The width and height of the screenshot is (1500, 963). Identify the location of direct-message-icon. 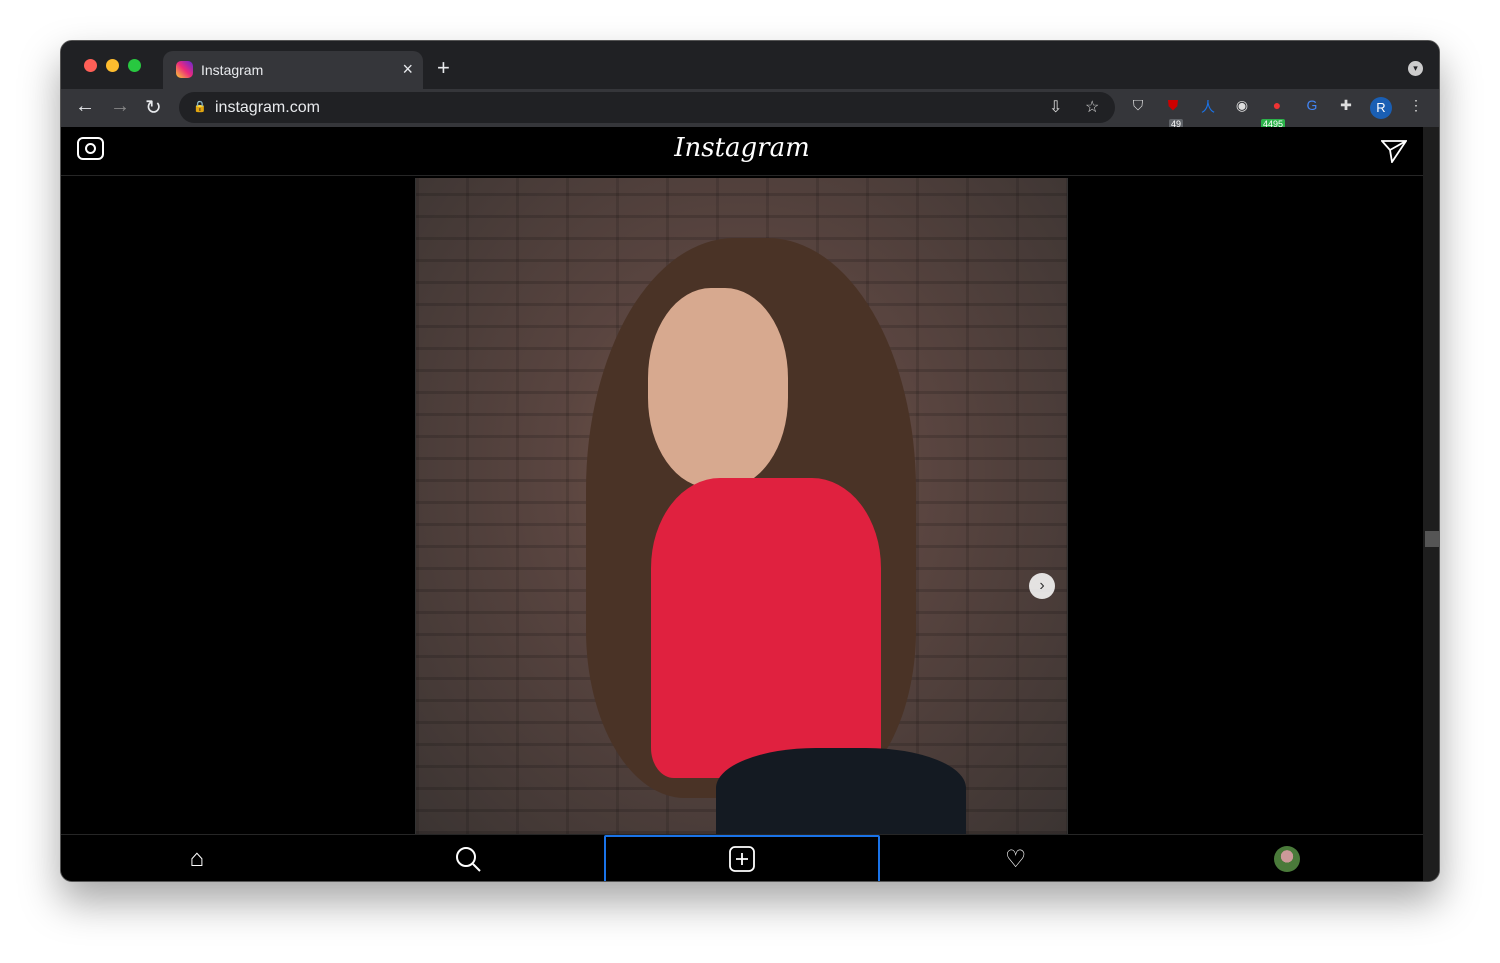
(1394, 151).